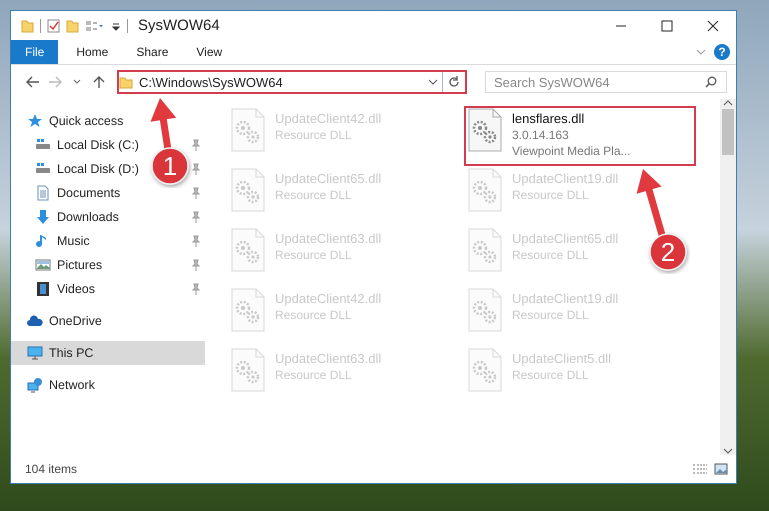 The height and width of the screenshot is (511, 769). I want to click on scrollbar, so click(728, 277).